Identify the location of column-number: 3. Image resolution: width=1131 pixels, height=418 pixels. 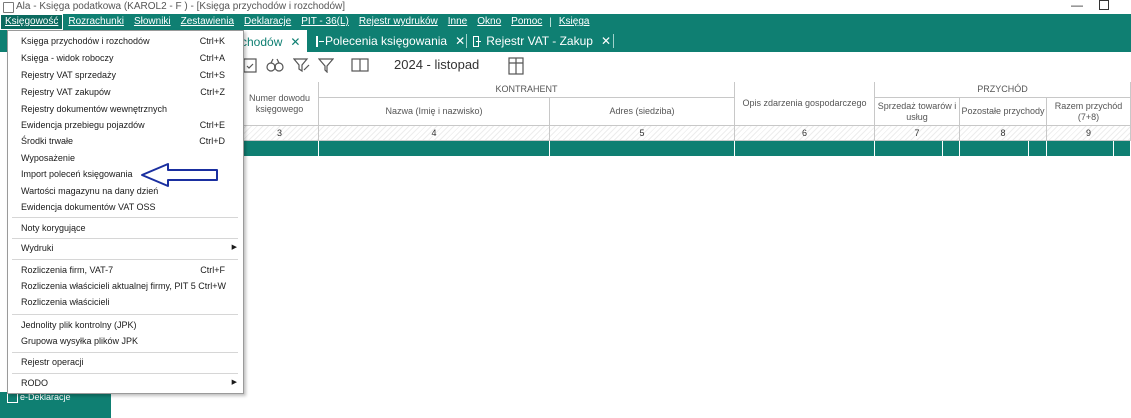
(280, 133).